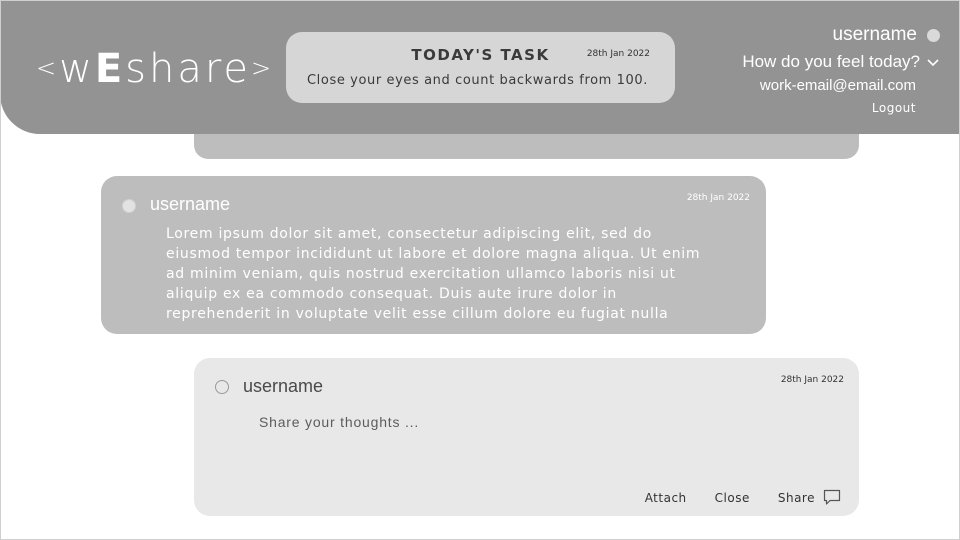 Image resolution: width=960 pixels, height=540 pixels. I want to click on logout-link: Logout, so click(894, 108).